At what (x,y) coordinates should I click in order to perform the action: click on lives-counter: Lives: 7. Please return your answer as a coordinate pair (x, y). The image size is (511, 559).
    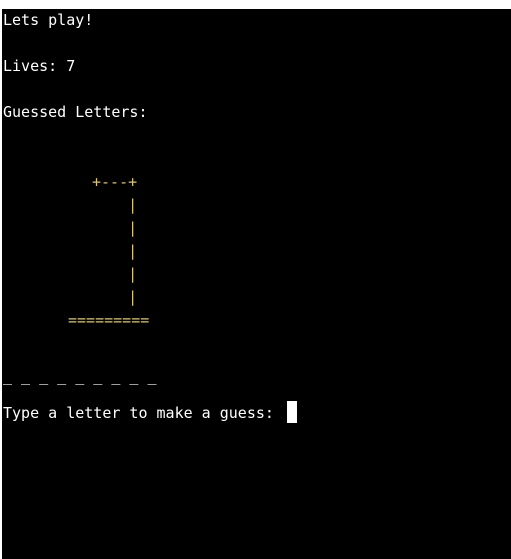
    Looking at the image, I should click on (39, 66).